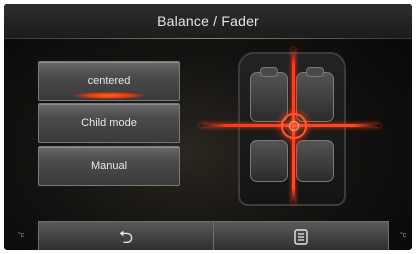 This screenshot has width=416, height=254. I want to click on header-divider, so click(208, 38).